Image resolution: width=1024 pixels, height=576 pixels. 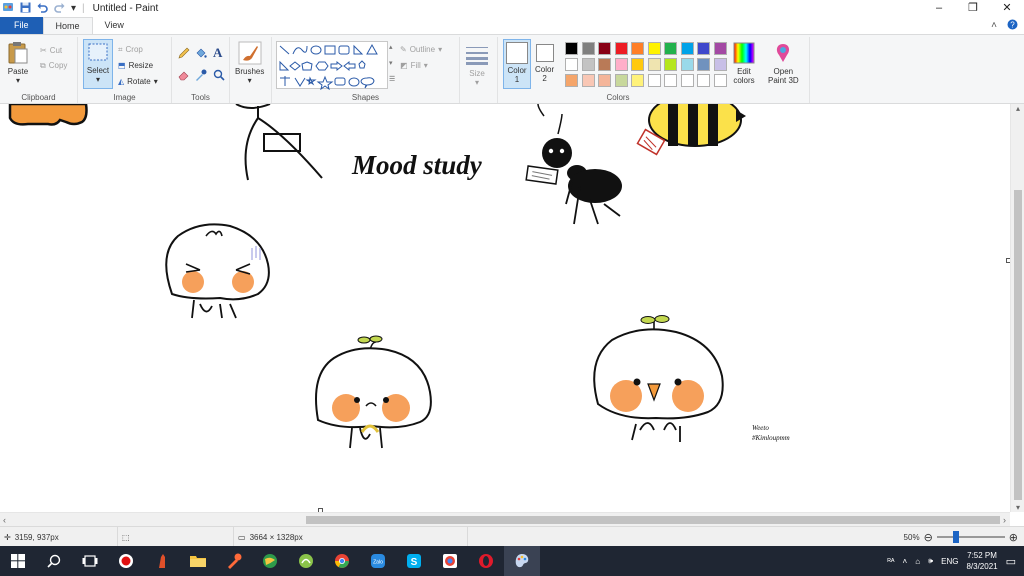 What do you see at coordinates (949, 561) in the screenshot?
I see `input-language: ENG` at bounding box center [949, 561].